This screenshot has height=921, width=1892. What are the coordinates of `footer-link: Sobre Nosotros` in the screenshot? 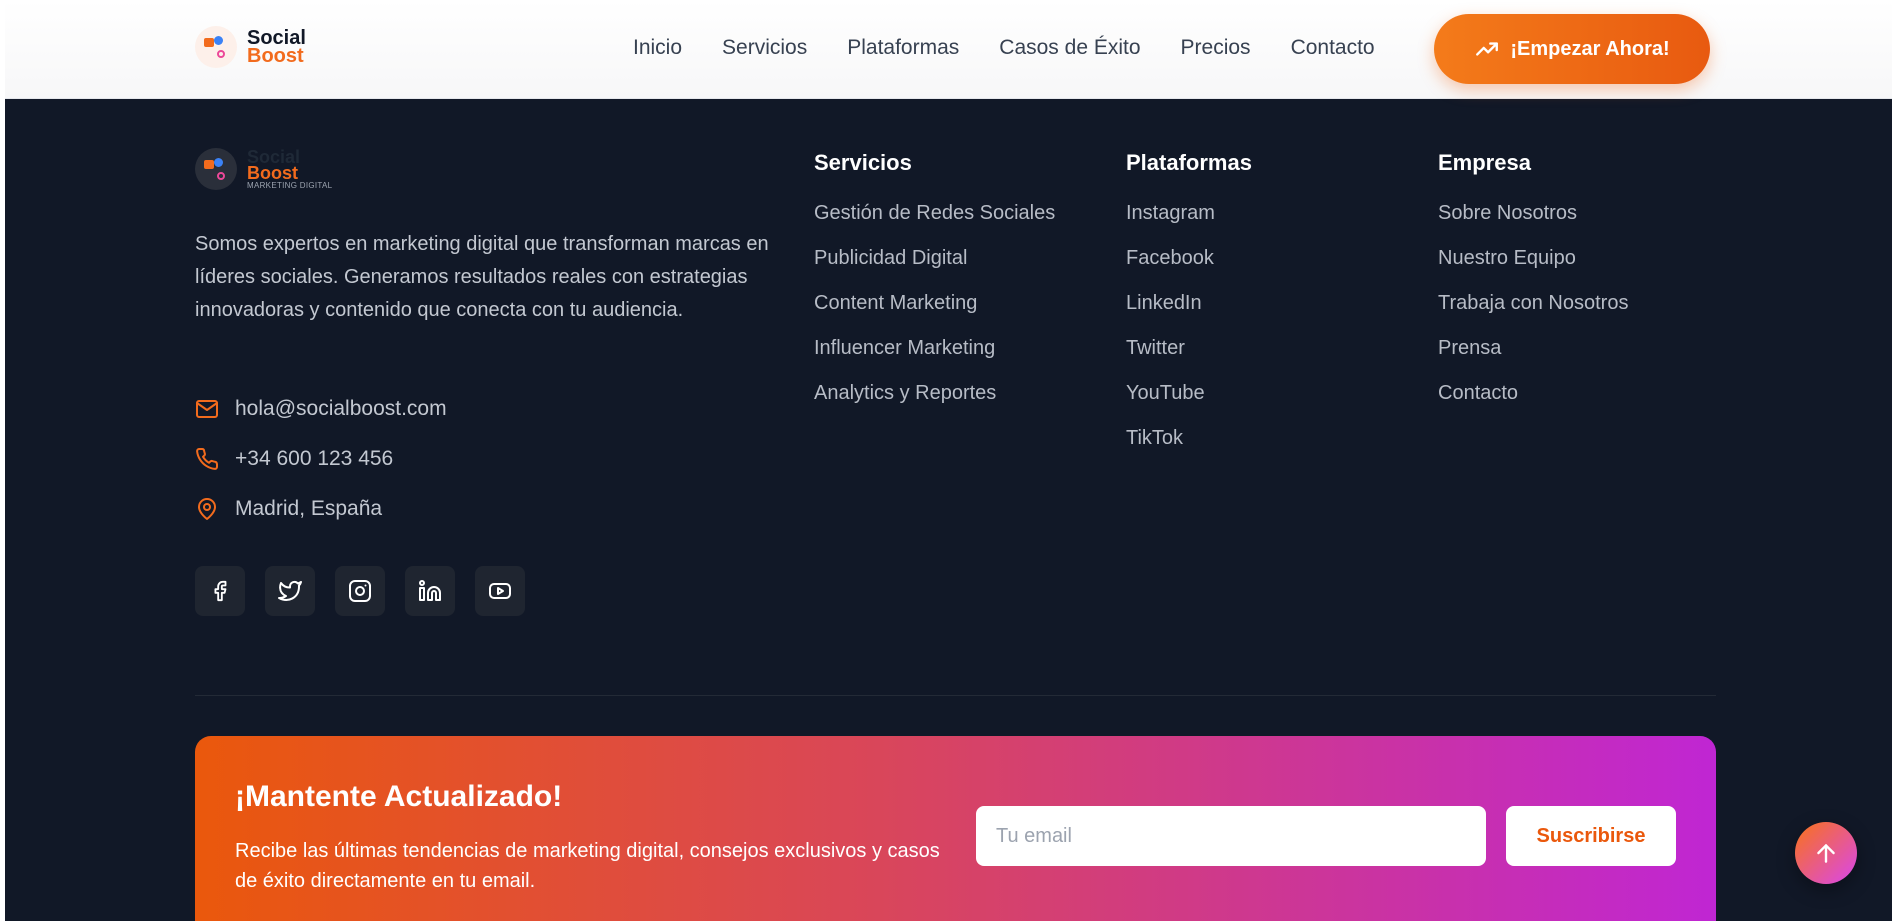 It's located at (1533, 224).